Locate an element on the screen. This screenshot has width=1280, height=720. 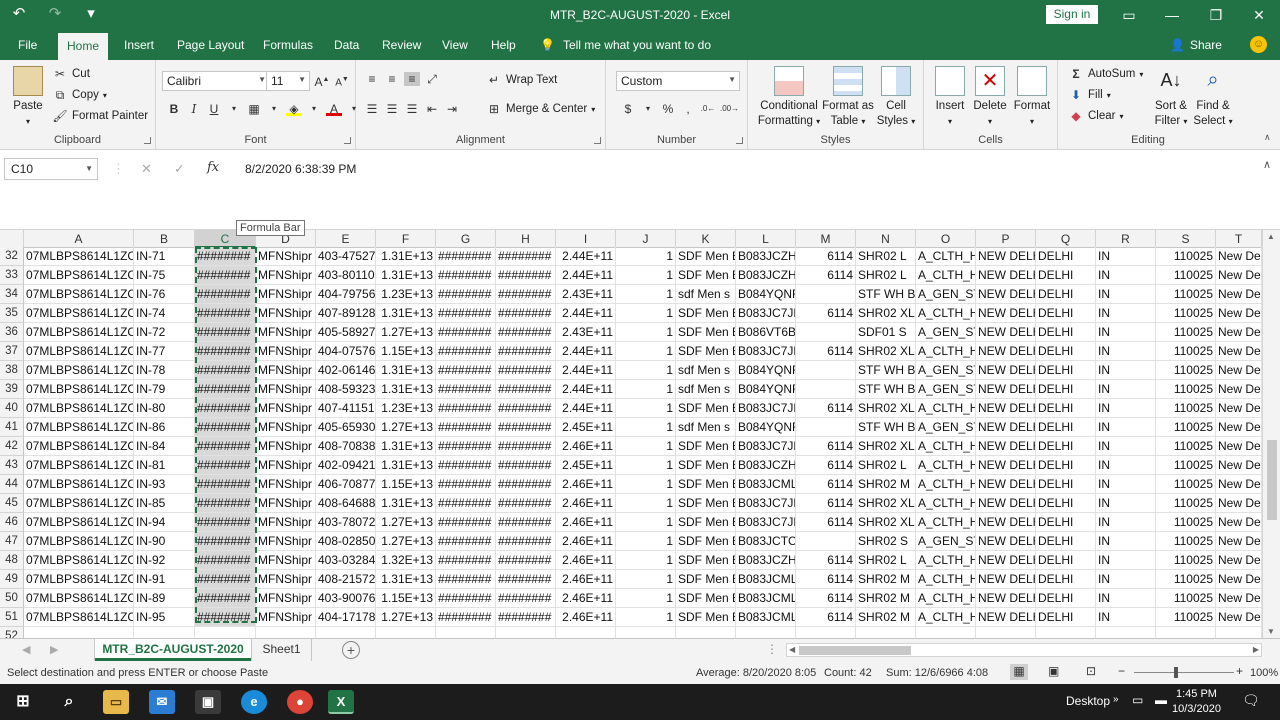
font-launcher-icon is located at coordinates (347, 140).